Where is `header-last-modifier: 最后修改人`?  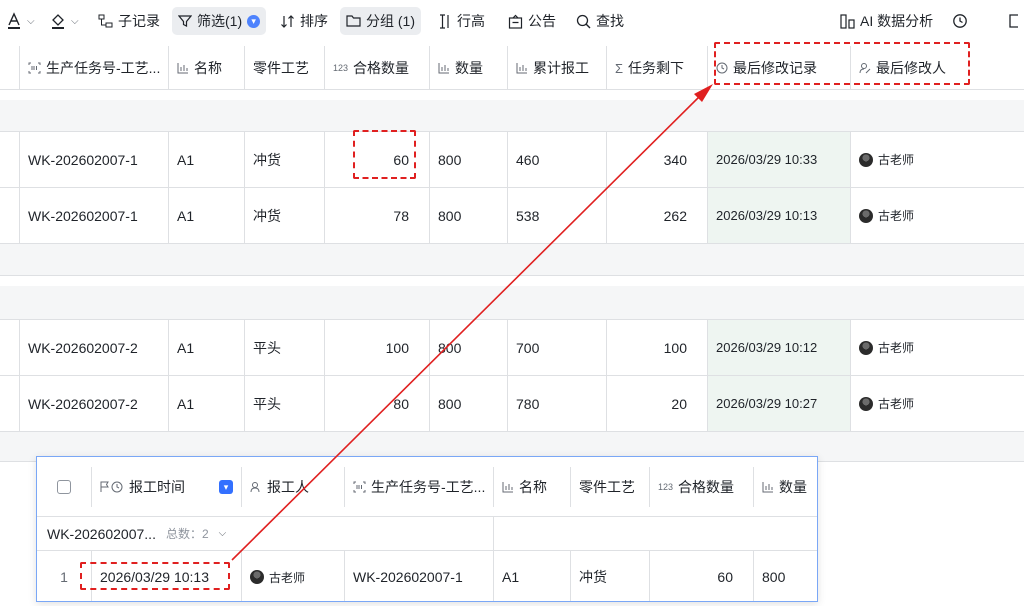
header-last-modifier: 最后修改人 is located at coordinates (937, 68).